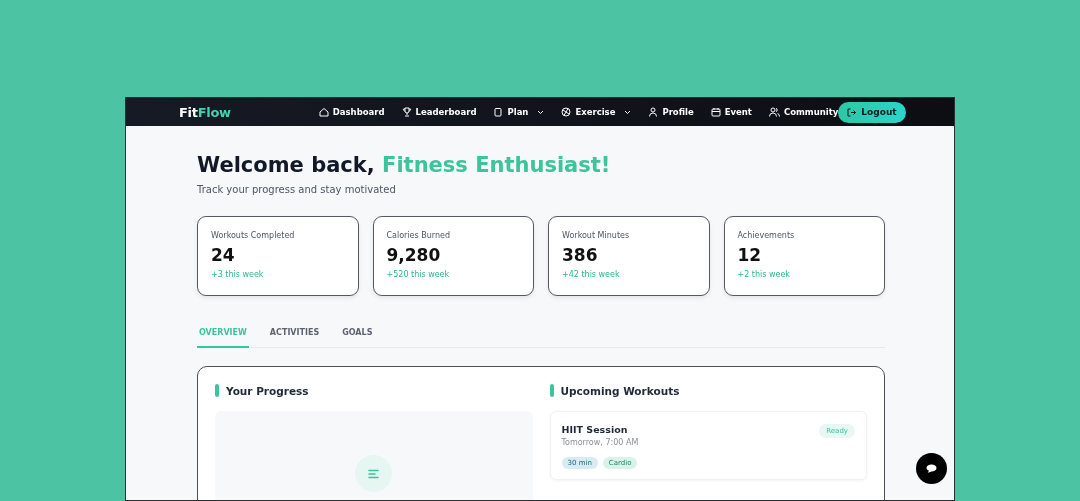 This screenshot has width=1080, height=501. Describe the element at coordinates (406, 112) in the screenshot. I see `trophy-icon` at that location.